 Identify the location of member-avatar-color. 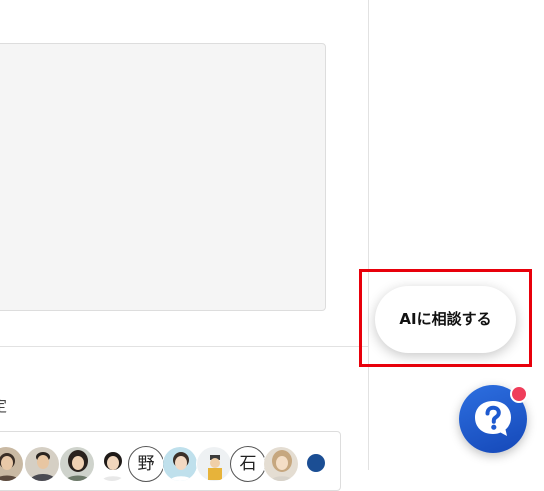
(316, 463).